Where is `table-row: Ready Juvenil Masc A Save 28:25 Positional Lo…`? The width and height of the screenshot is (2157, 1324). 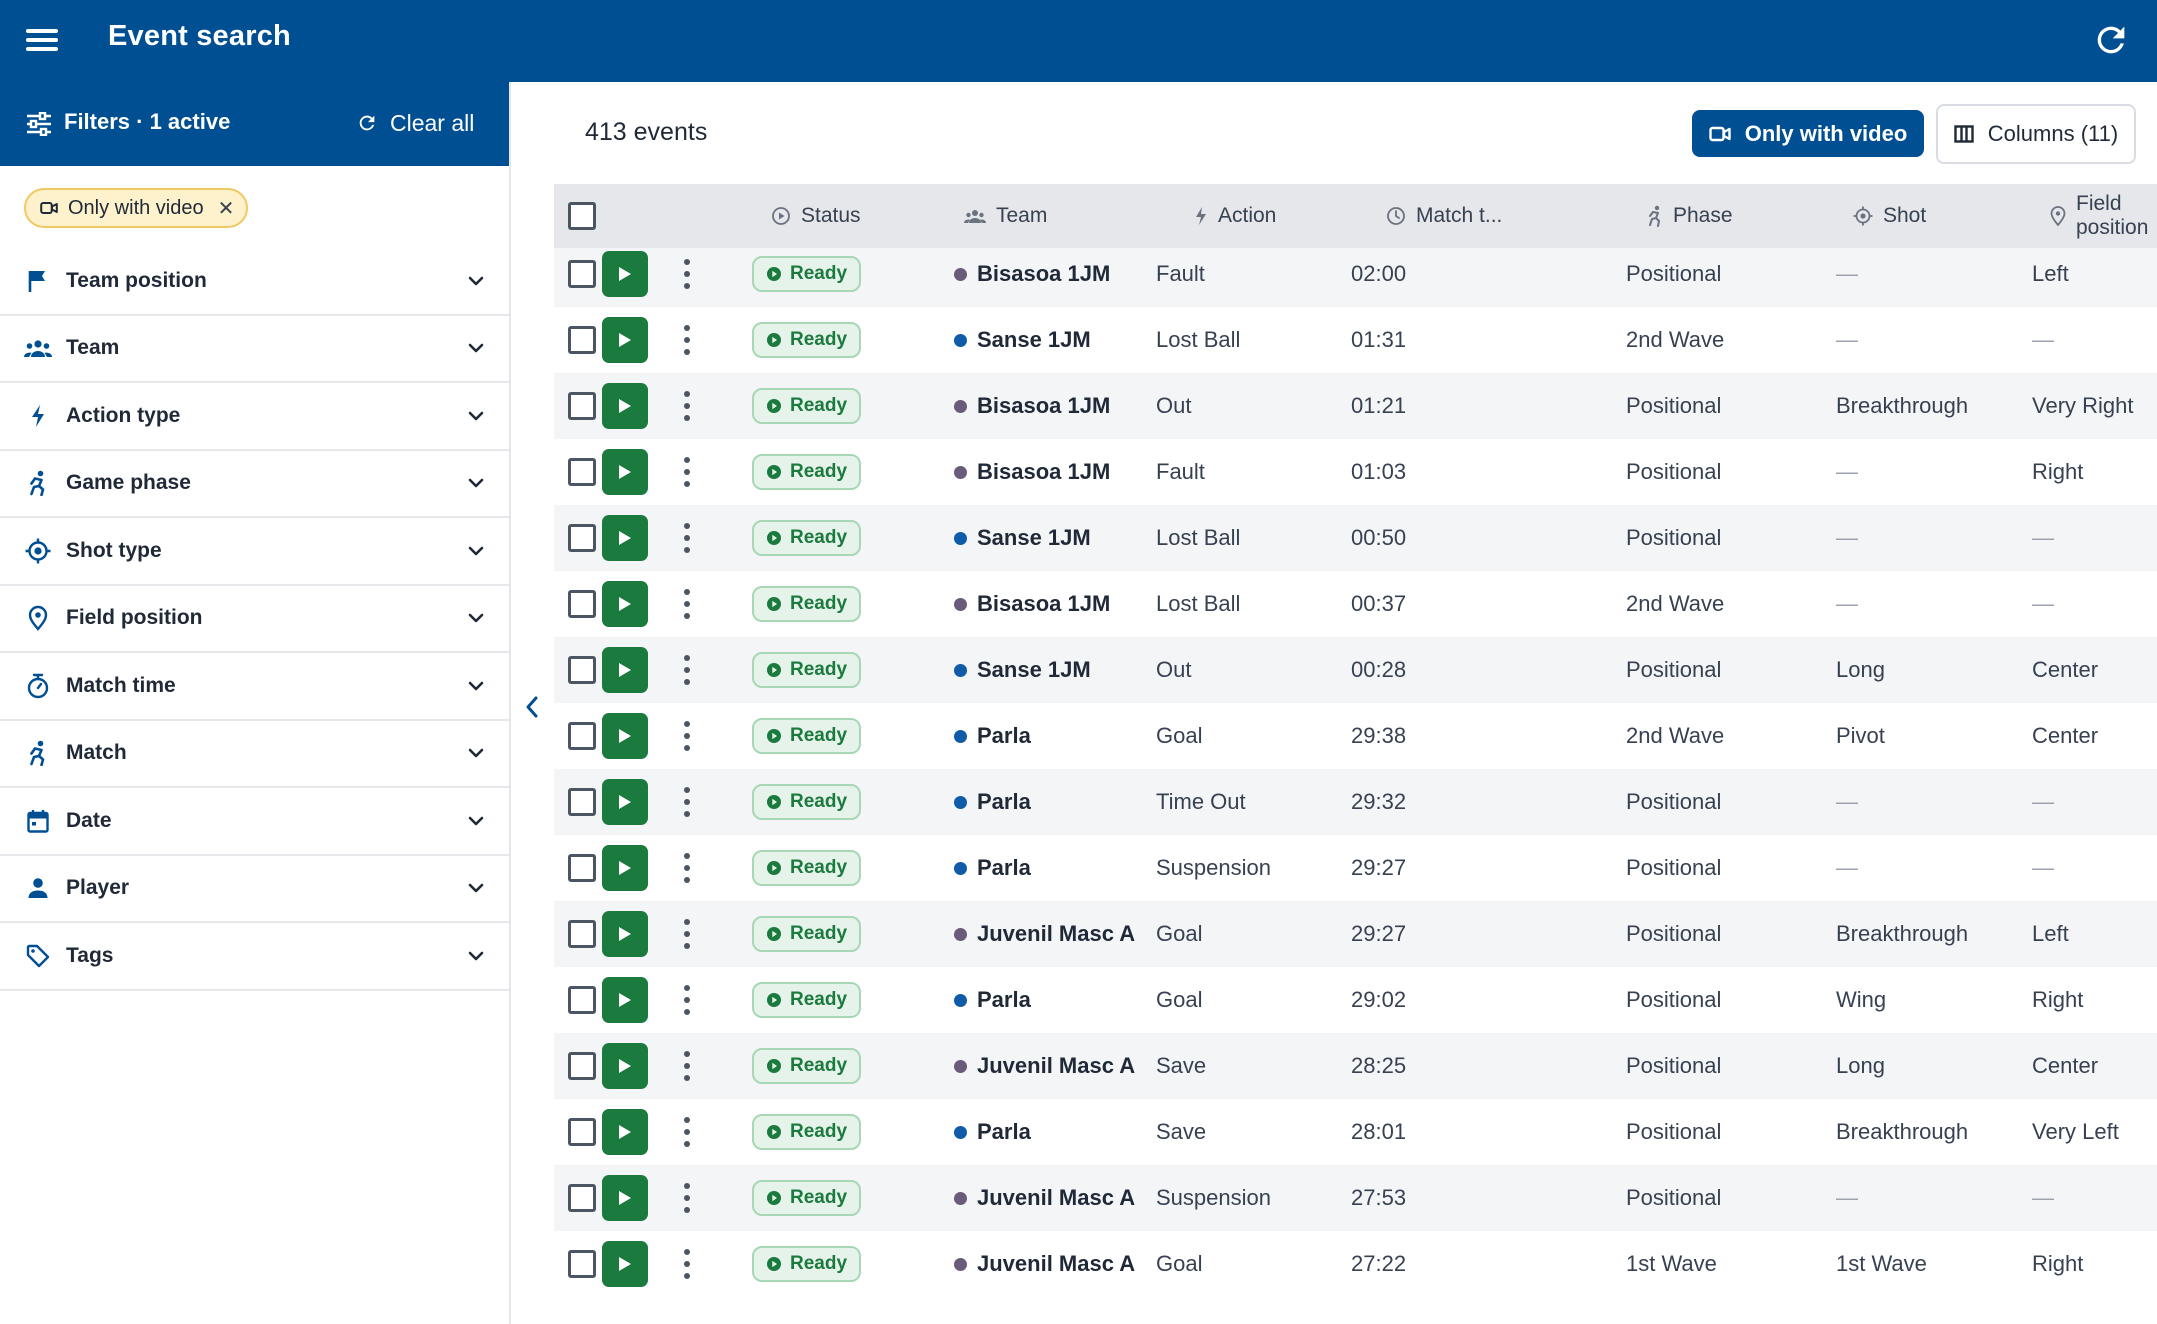 table-row: Ready Juvenil Masc A Save 28:25 Positional Lo… is located at coordinates (1355, 1066).